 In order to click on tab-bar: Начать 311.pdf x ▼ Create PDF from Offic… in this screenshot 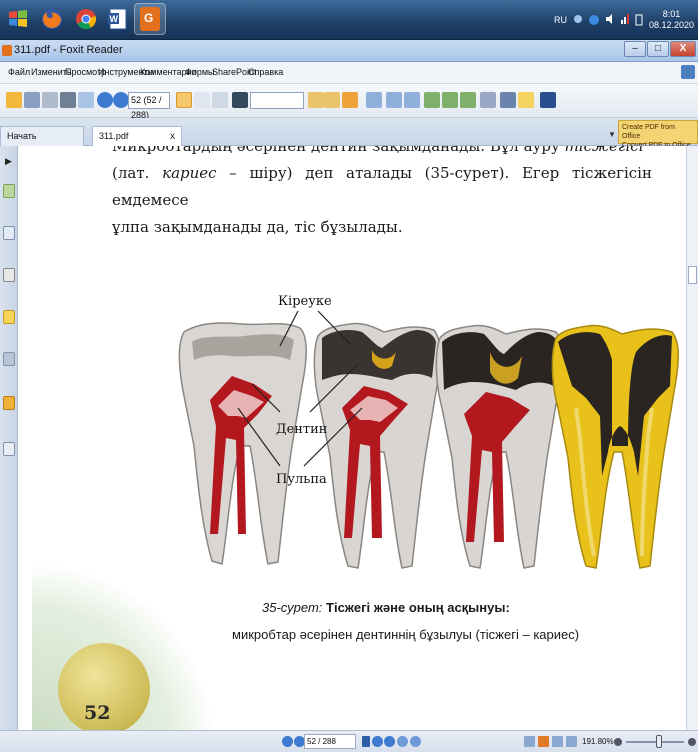, I will do `click(349, 133)`.